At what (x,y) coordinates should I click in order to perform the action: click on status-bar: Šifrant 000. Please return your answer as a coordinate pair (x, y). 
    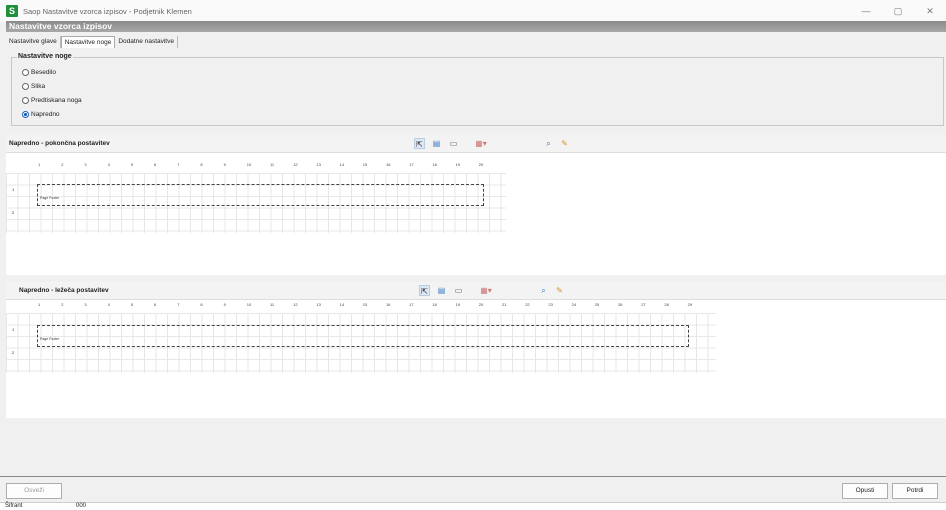
    Looking at the image, I should click on (473, 506).